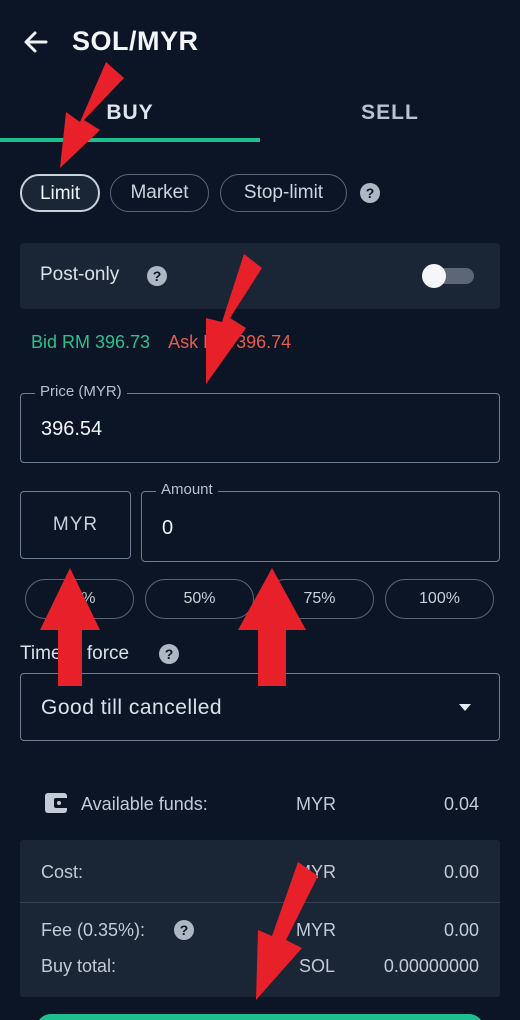 The height and width of the screenshot is (1020, 520). I want to click on annotation-arrow-total, so click(287, 931).